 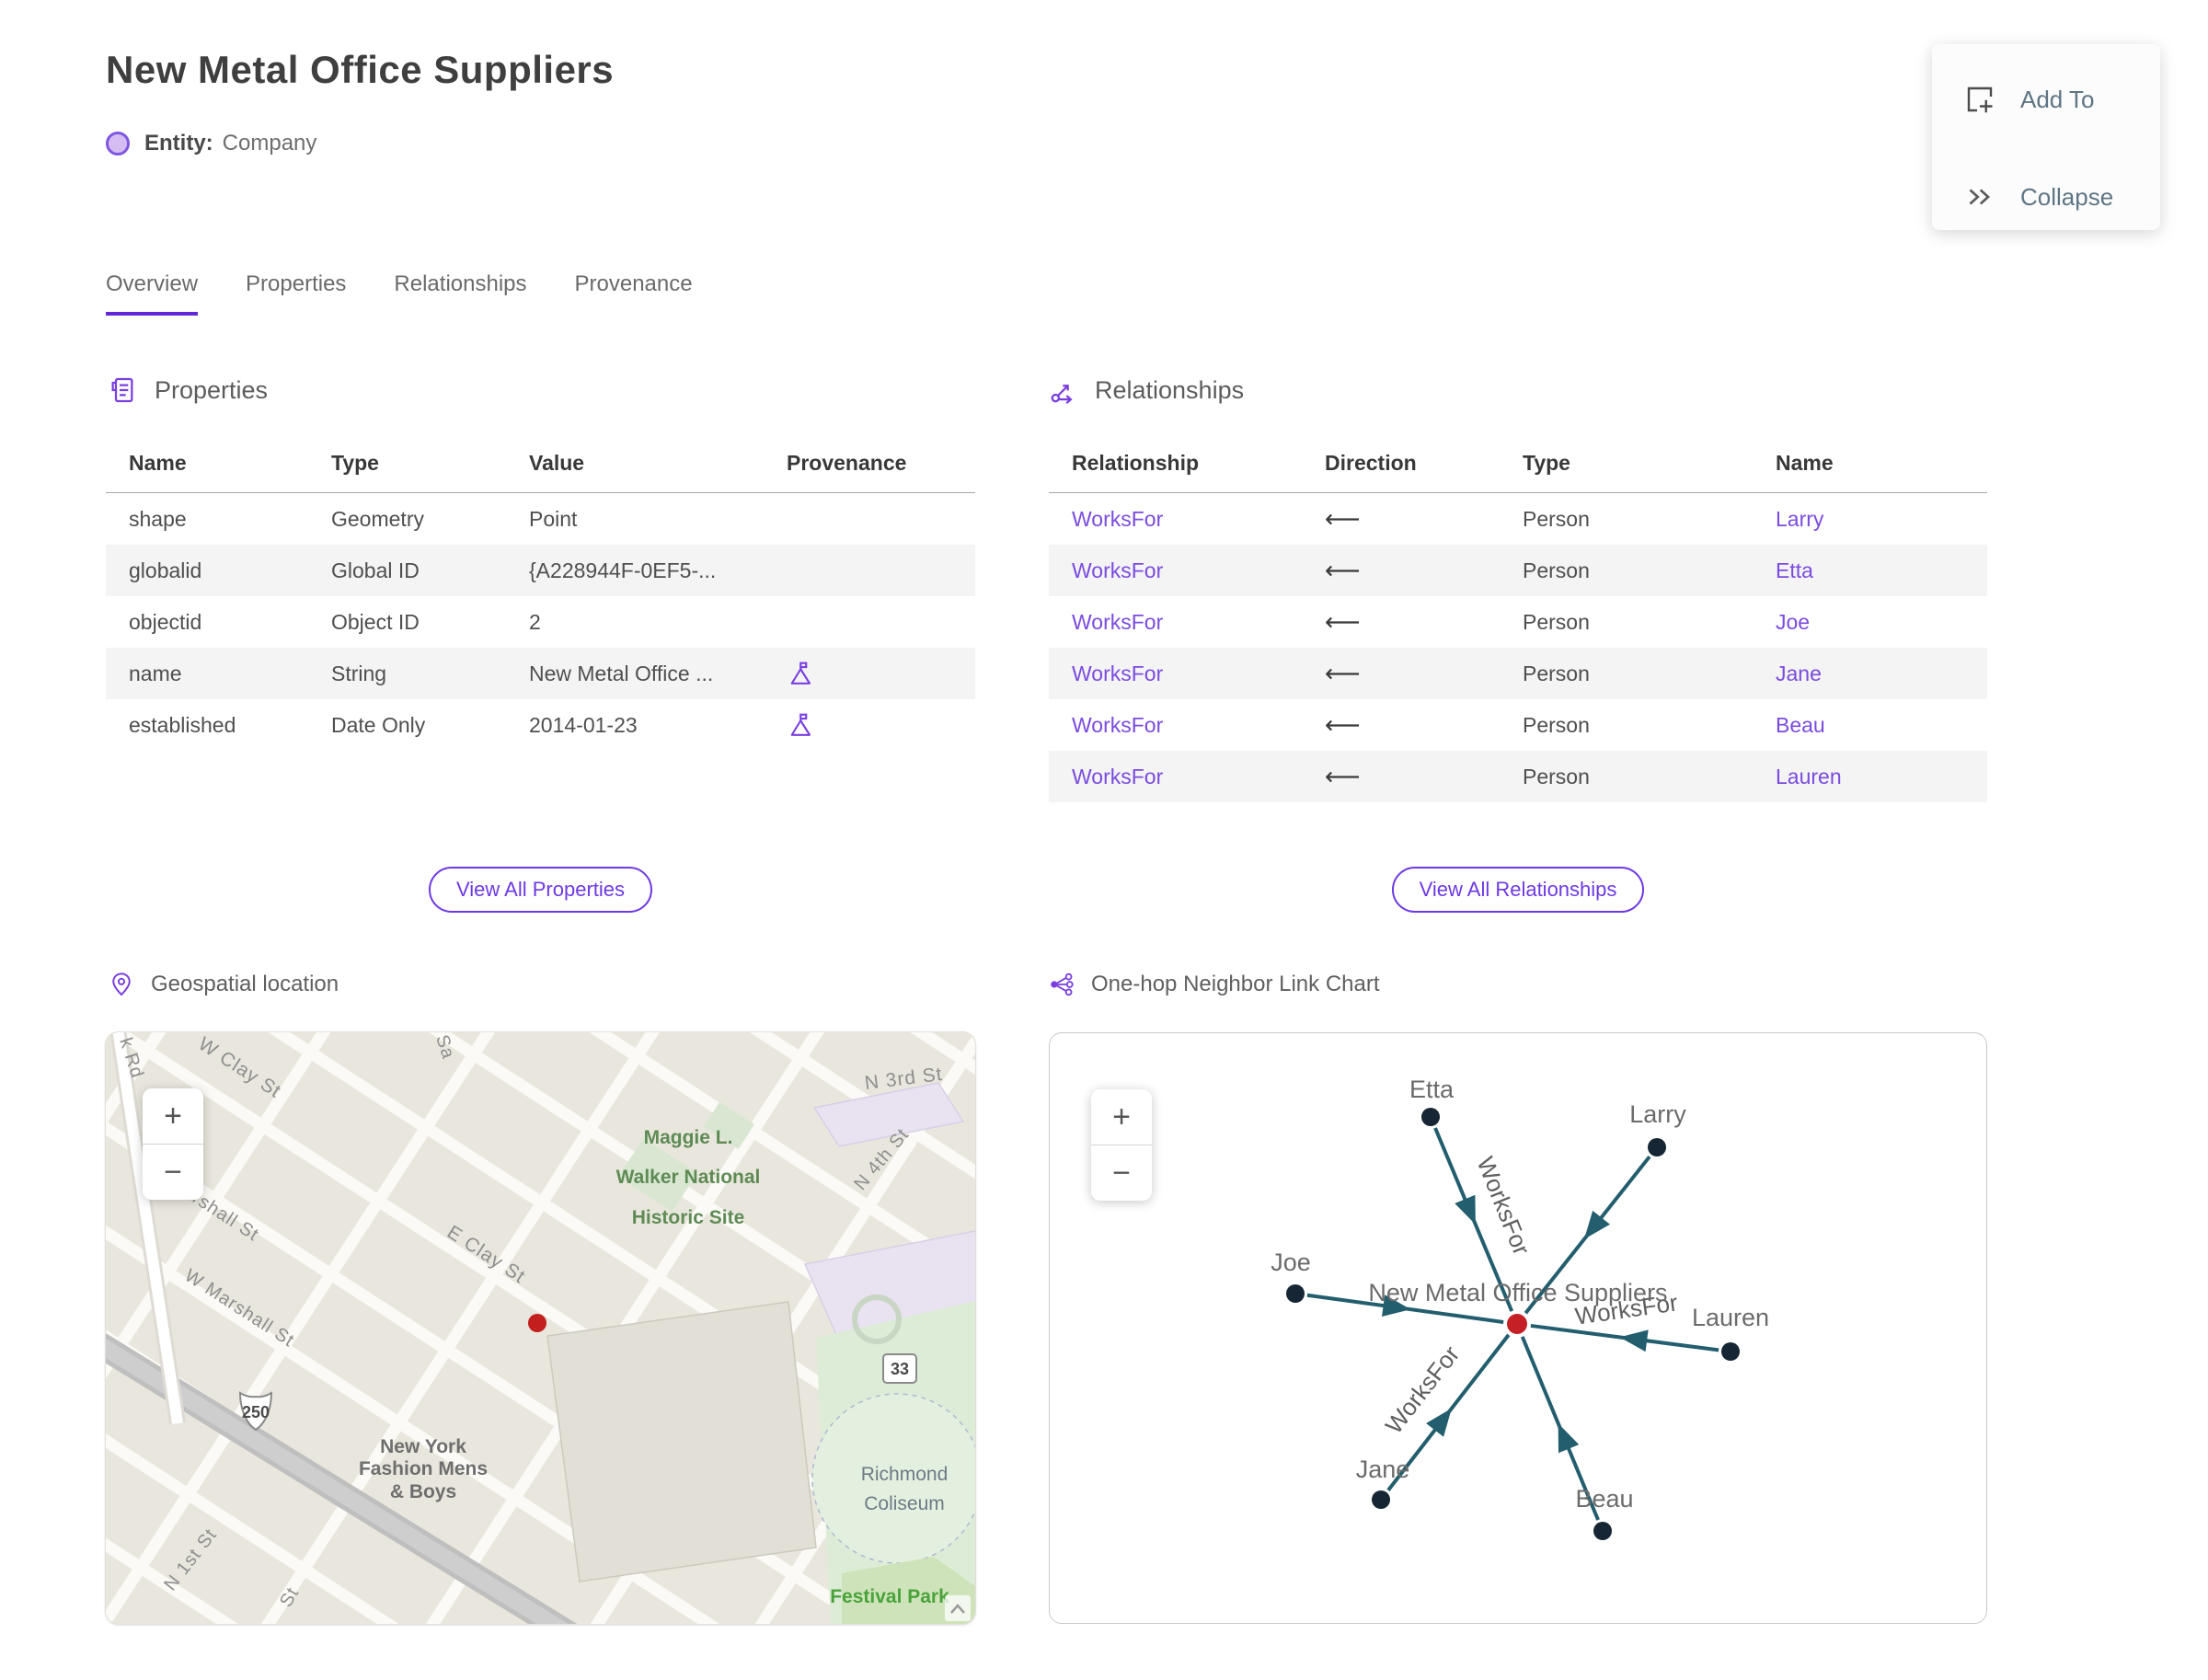 What do you see at coordinates (1870, 462) in the screenshot?
I see `col-rel-name: Name` at bounding box center [1870, 462].